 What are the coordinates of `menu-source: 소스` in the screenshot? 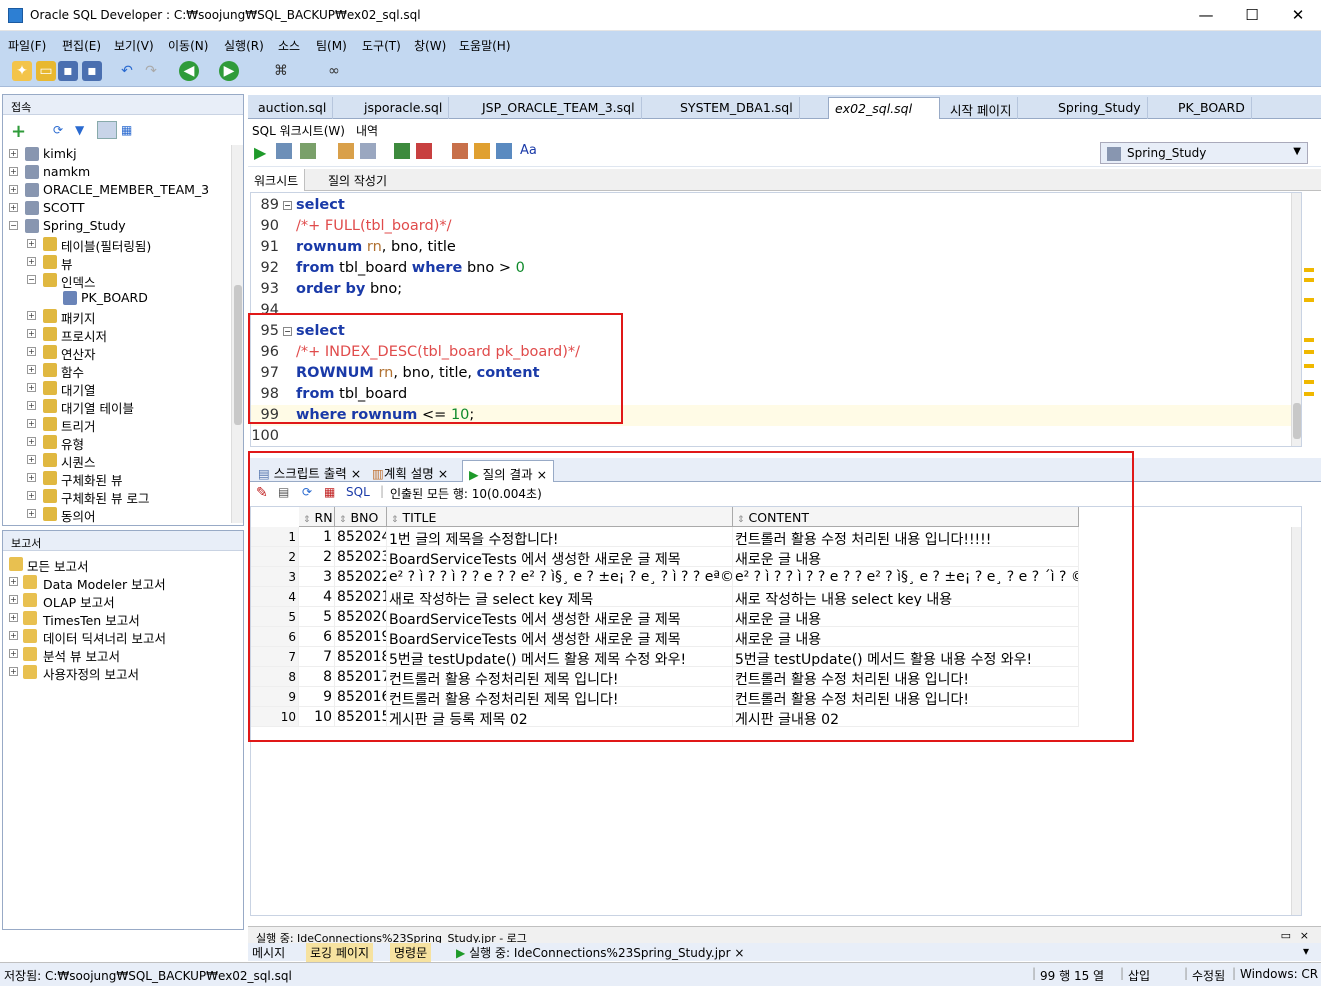 It's located at (289, 45).